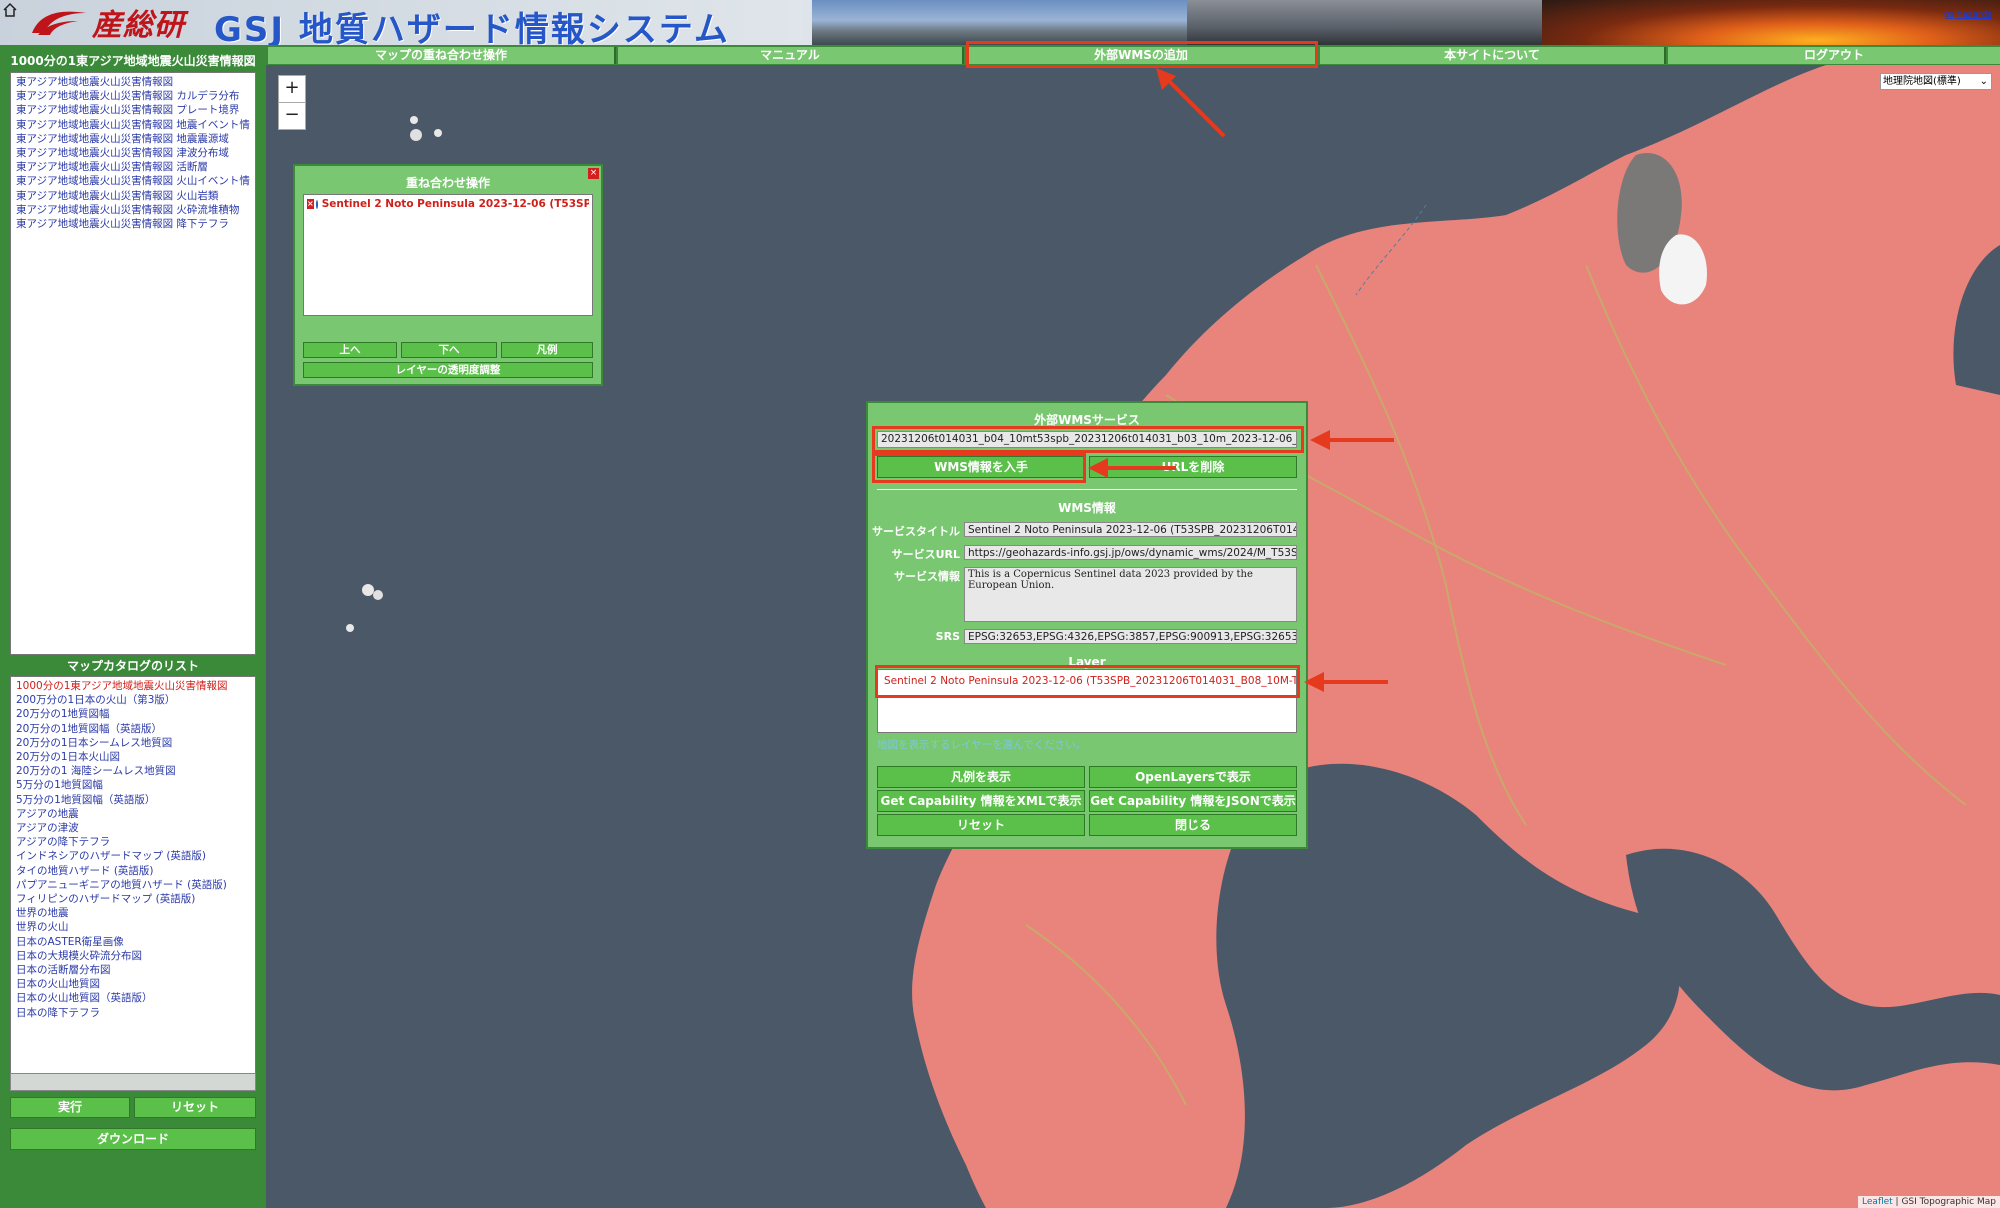  Describe the element at coordinates (1193, 825) in the screenshot. I see `wms-close-button: 閉じる` at that location.